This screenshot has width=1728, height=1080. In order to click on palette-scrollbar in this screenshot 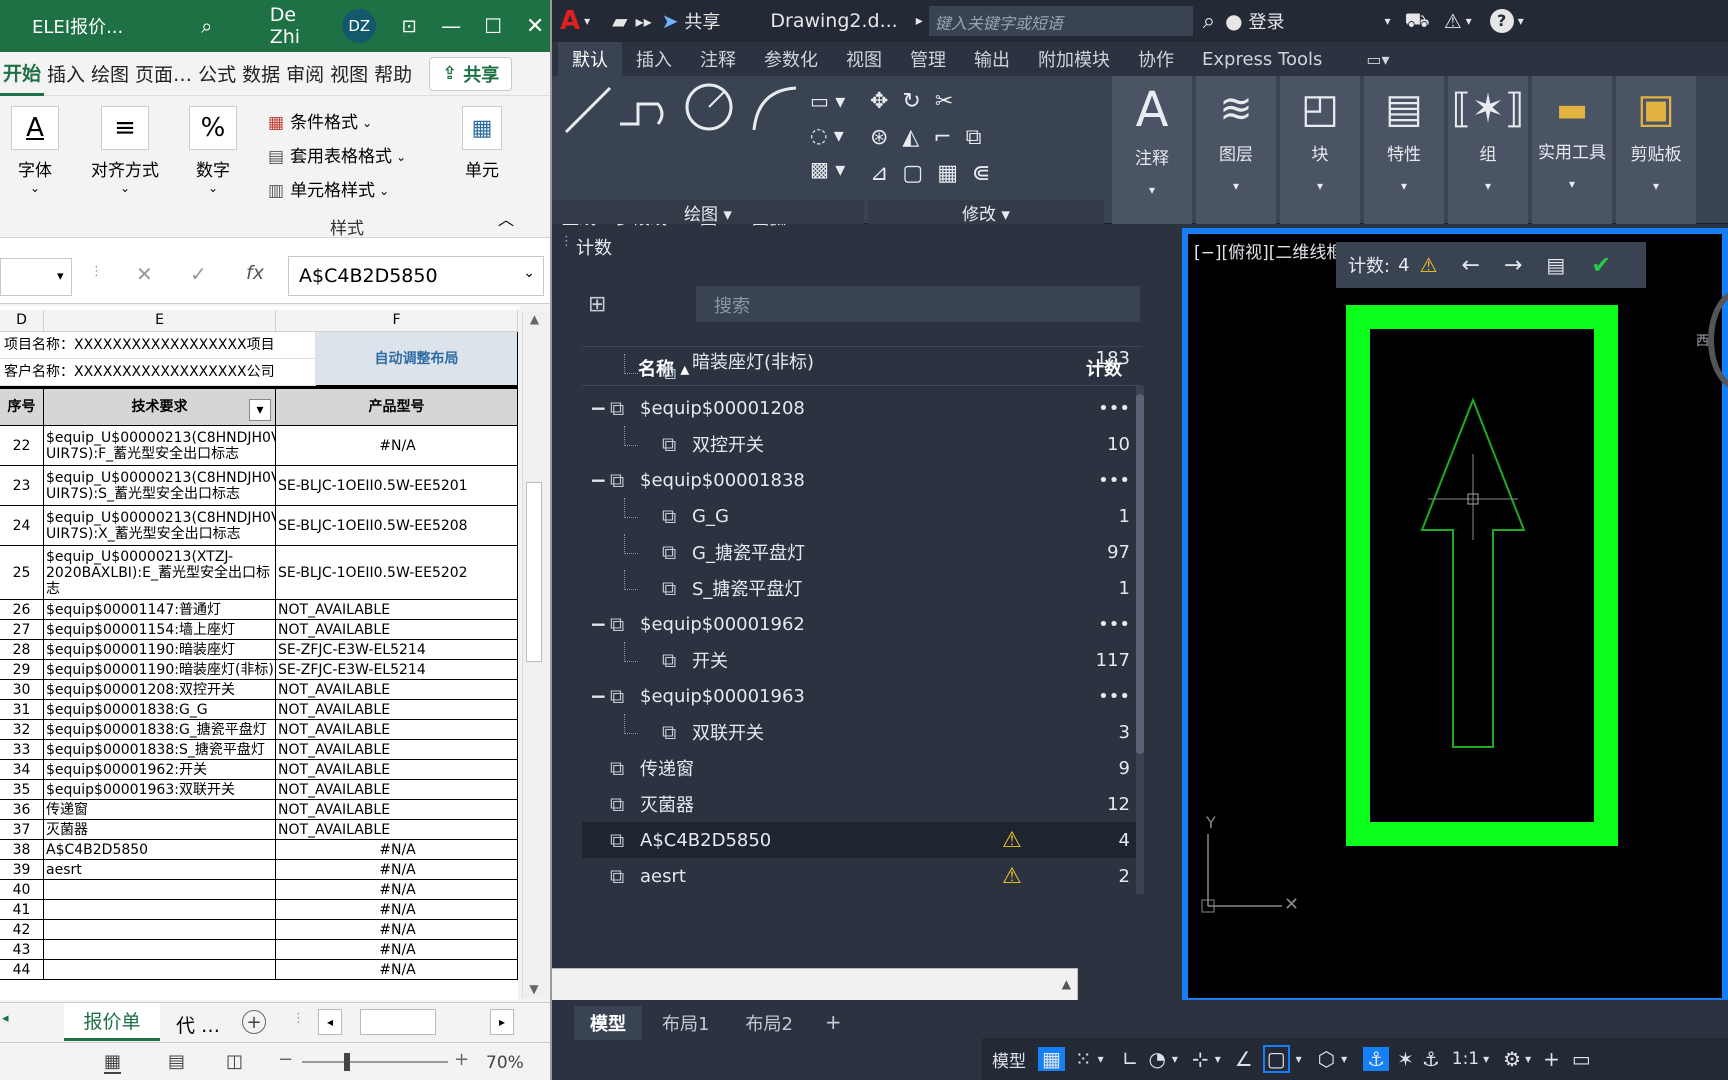, I will do `click(1140, 640)`.